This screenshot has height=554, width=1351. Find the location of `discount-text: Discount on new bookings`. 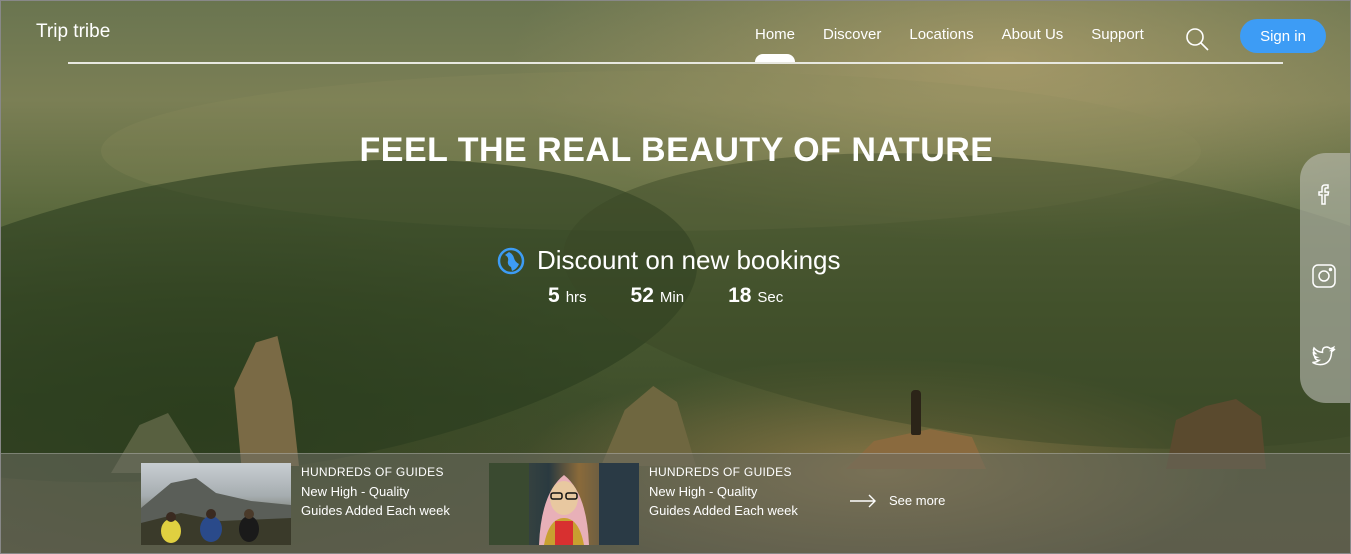

discount-text: Discount on new bookings is located at coordinates (689, 260).